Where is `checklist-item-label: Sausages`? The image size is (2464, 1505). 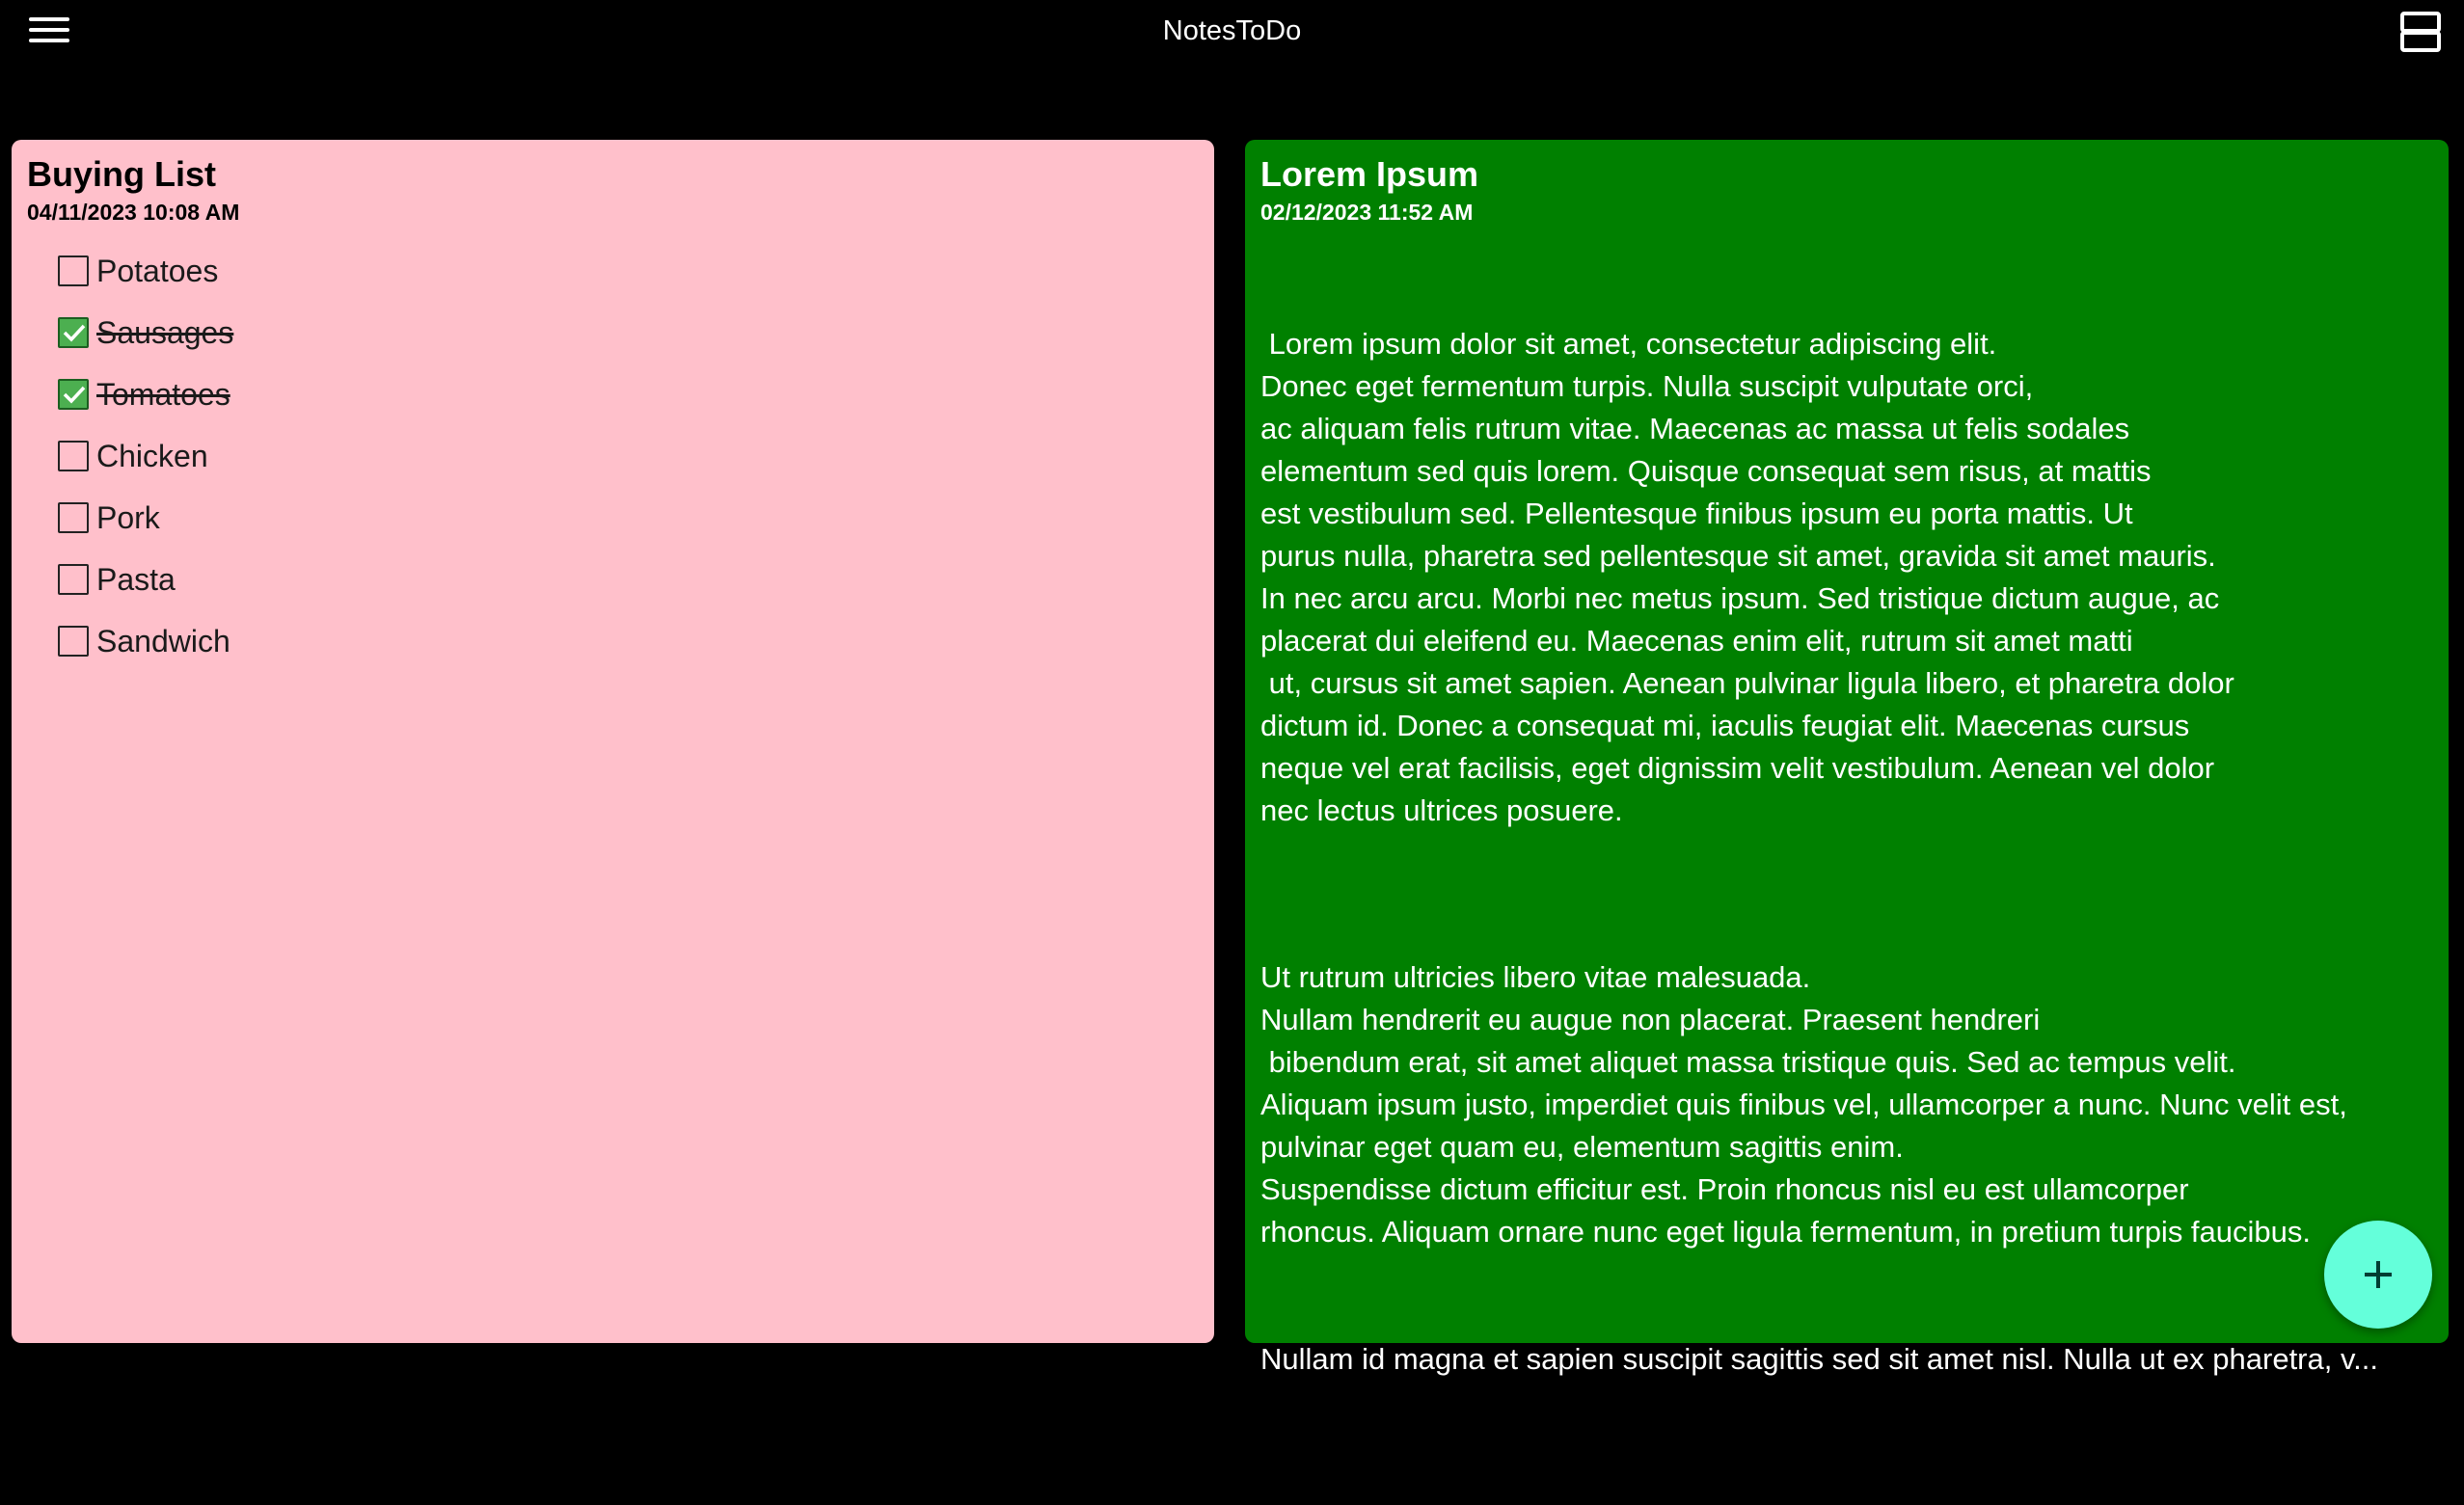 checklist-item-label: Sausages is located at coordinates (165, 332).